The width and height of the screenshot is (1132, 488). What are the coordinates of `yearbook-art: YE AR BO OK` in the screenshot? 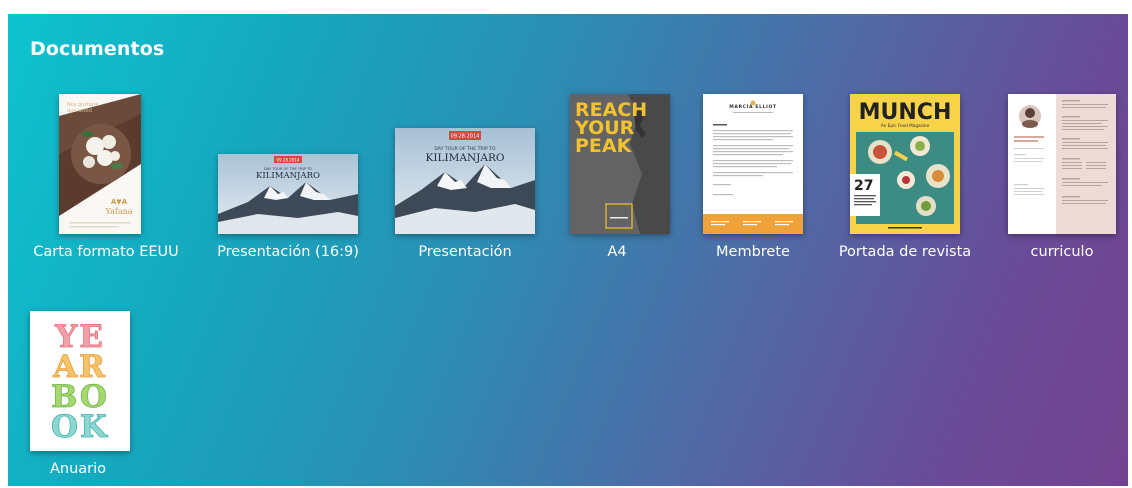 It's located at (80, 381).